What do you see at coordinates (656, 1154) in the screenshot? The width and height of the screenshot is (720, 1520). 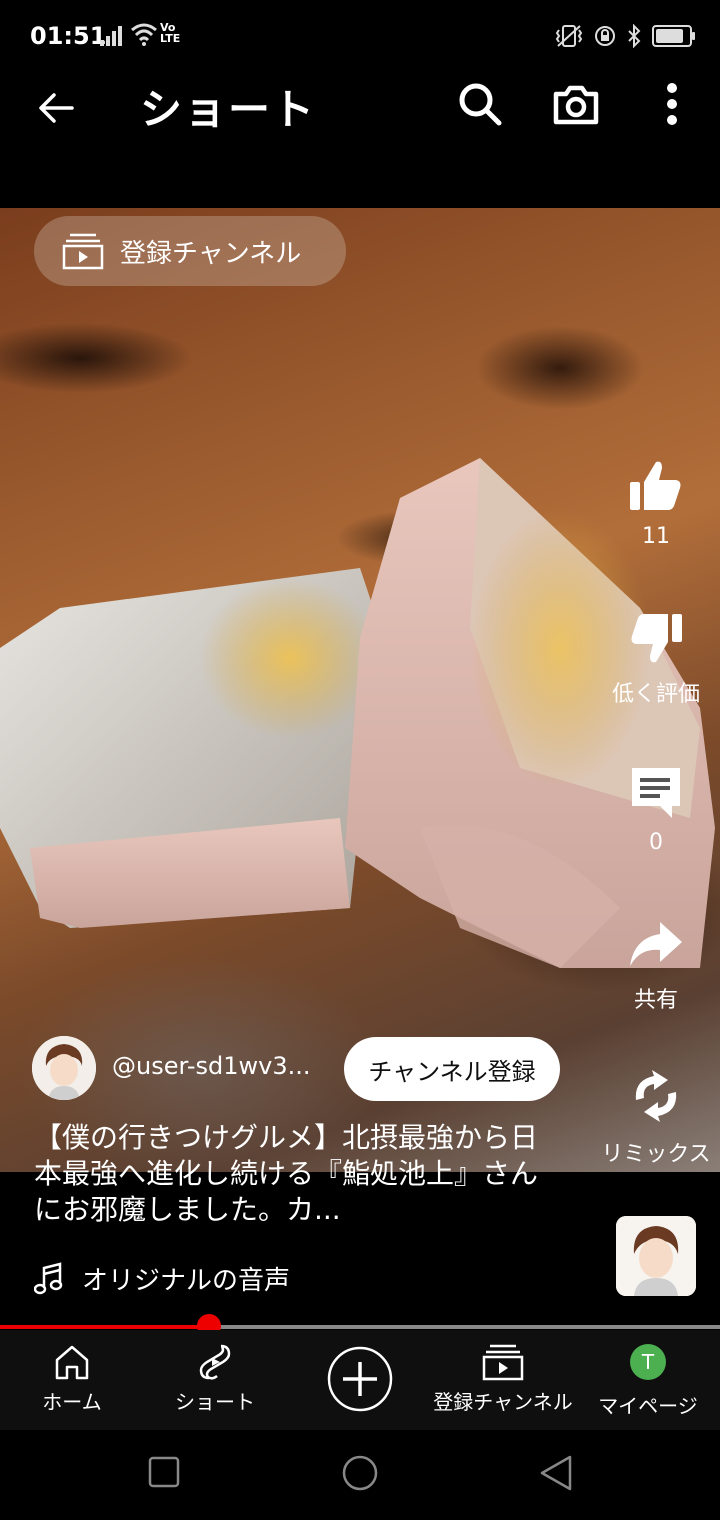 I see `remix-label: リミックス` at bounding box center [656, 1154].